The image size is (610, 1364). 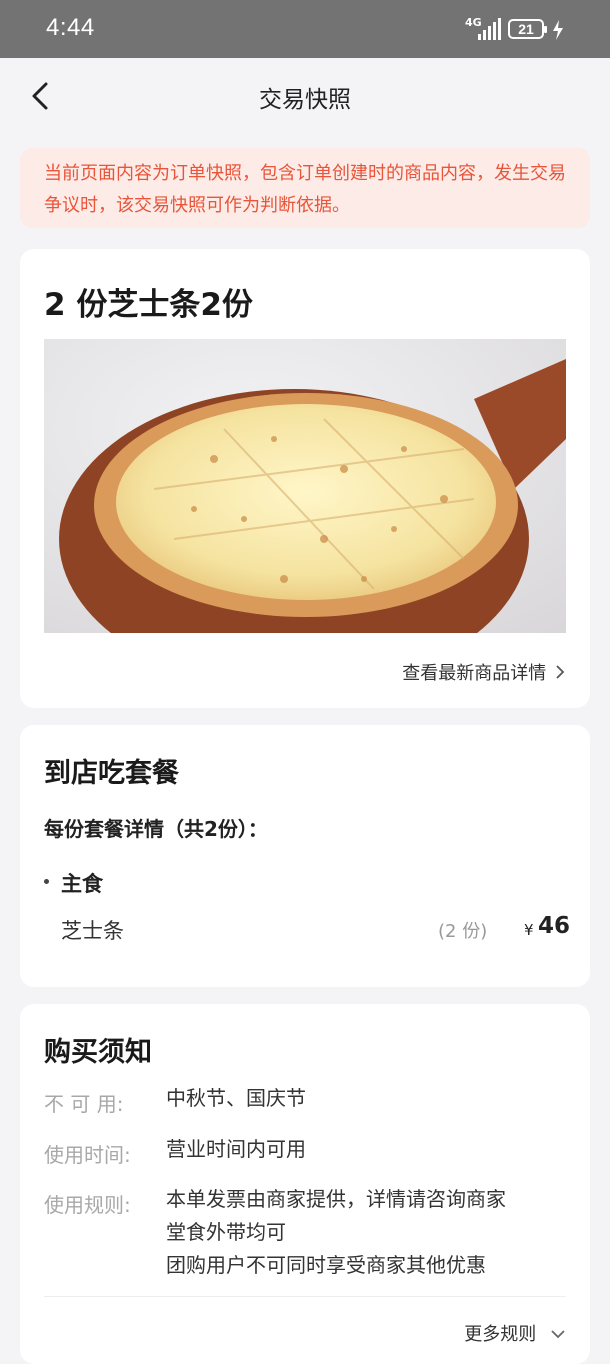 What do you see at coordinates (111, 773) in the screenshot?
I see `package-title: 到店吃套餐` at bounding box center [111, 773].